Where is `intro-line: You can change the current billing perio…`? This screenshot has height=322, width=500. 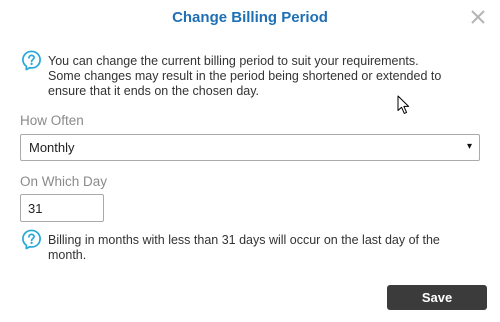 intro-line: You can change the current billing perio… is located at coordinates (233, 61).